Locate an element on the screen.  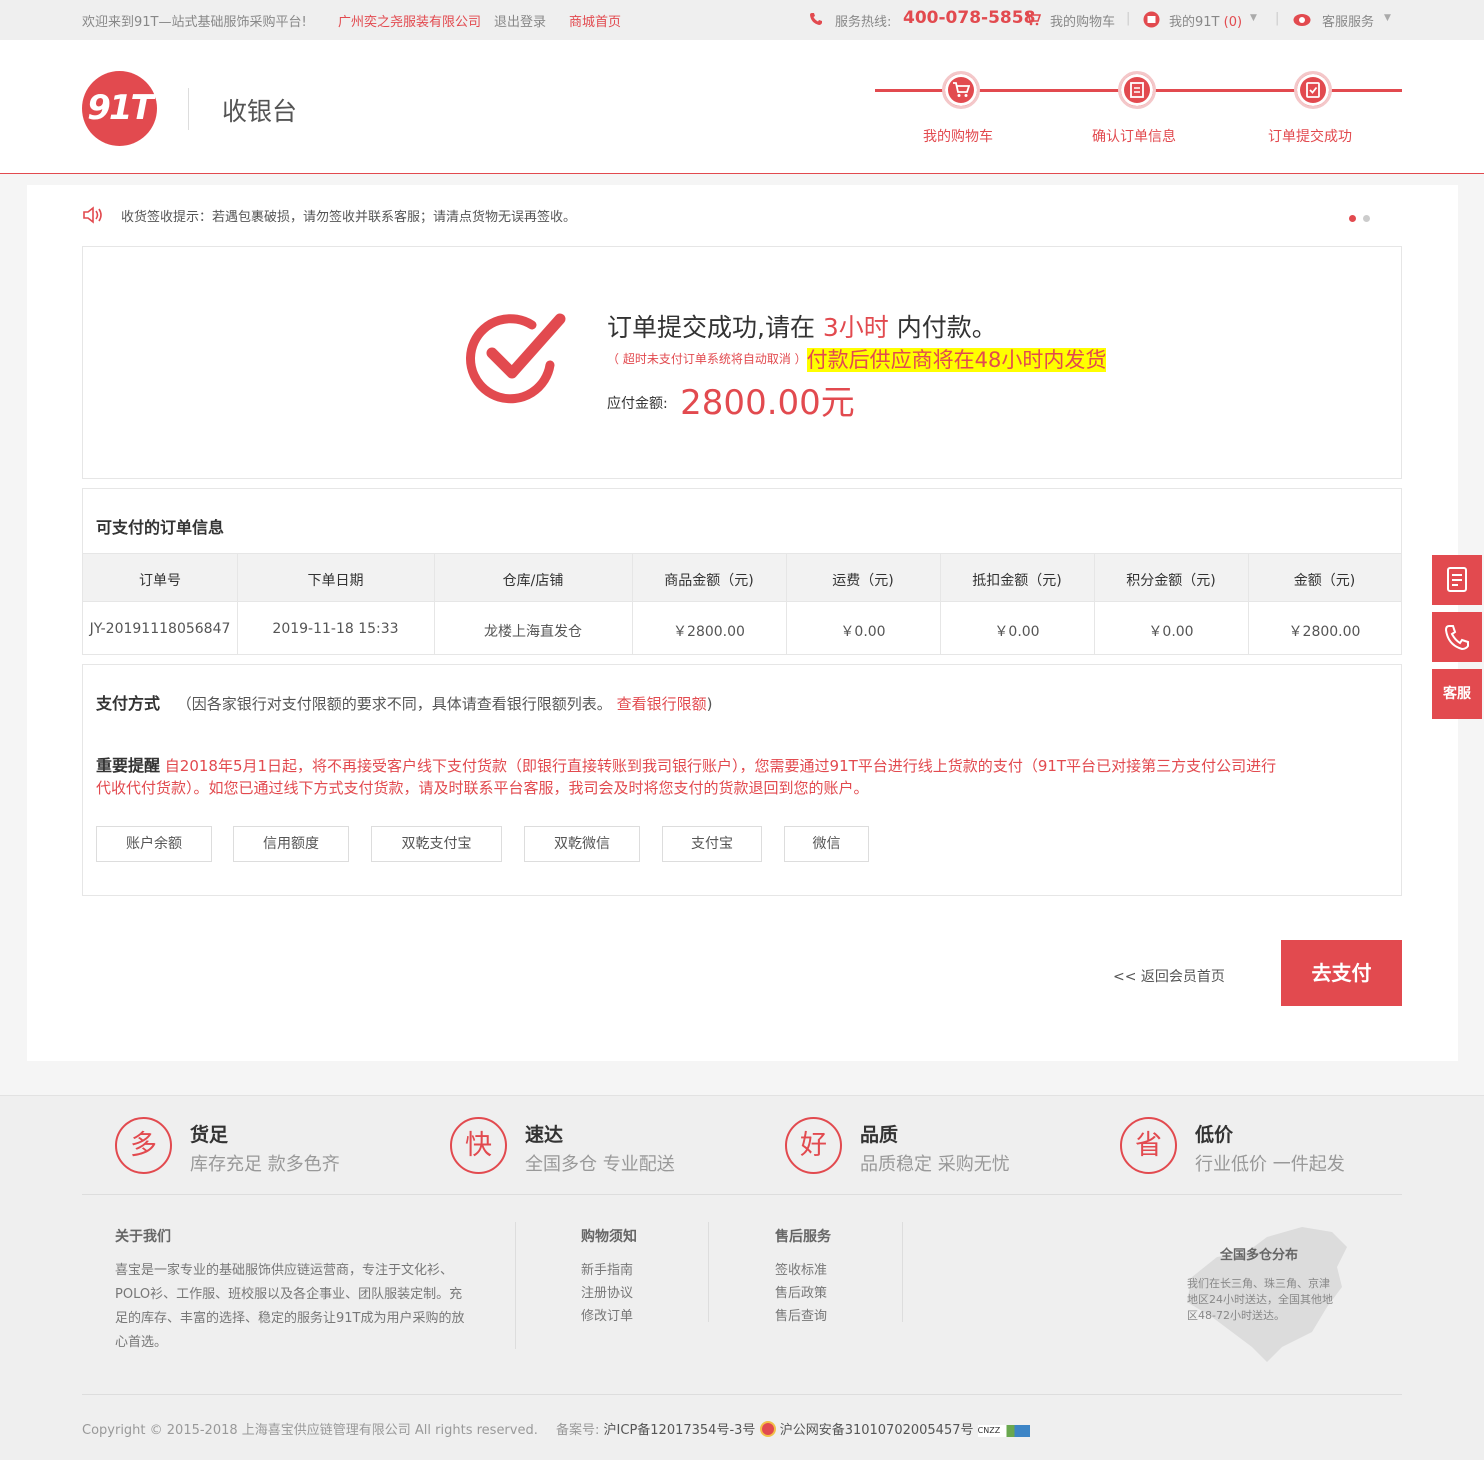
order-number-cell: JY-20191118056847 is located at coordinates (160, 629).